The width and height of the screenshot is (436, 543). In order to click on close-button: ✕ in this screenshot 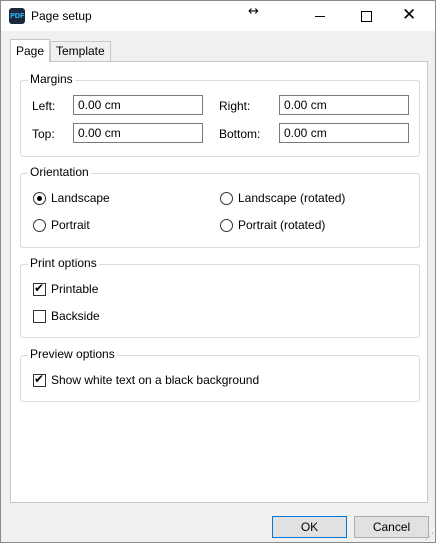, I will do `click(412, 16)`.